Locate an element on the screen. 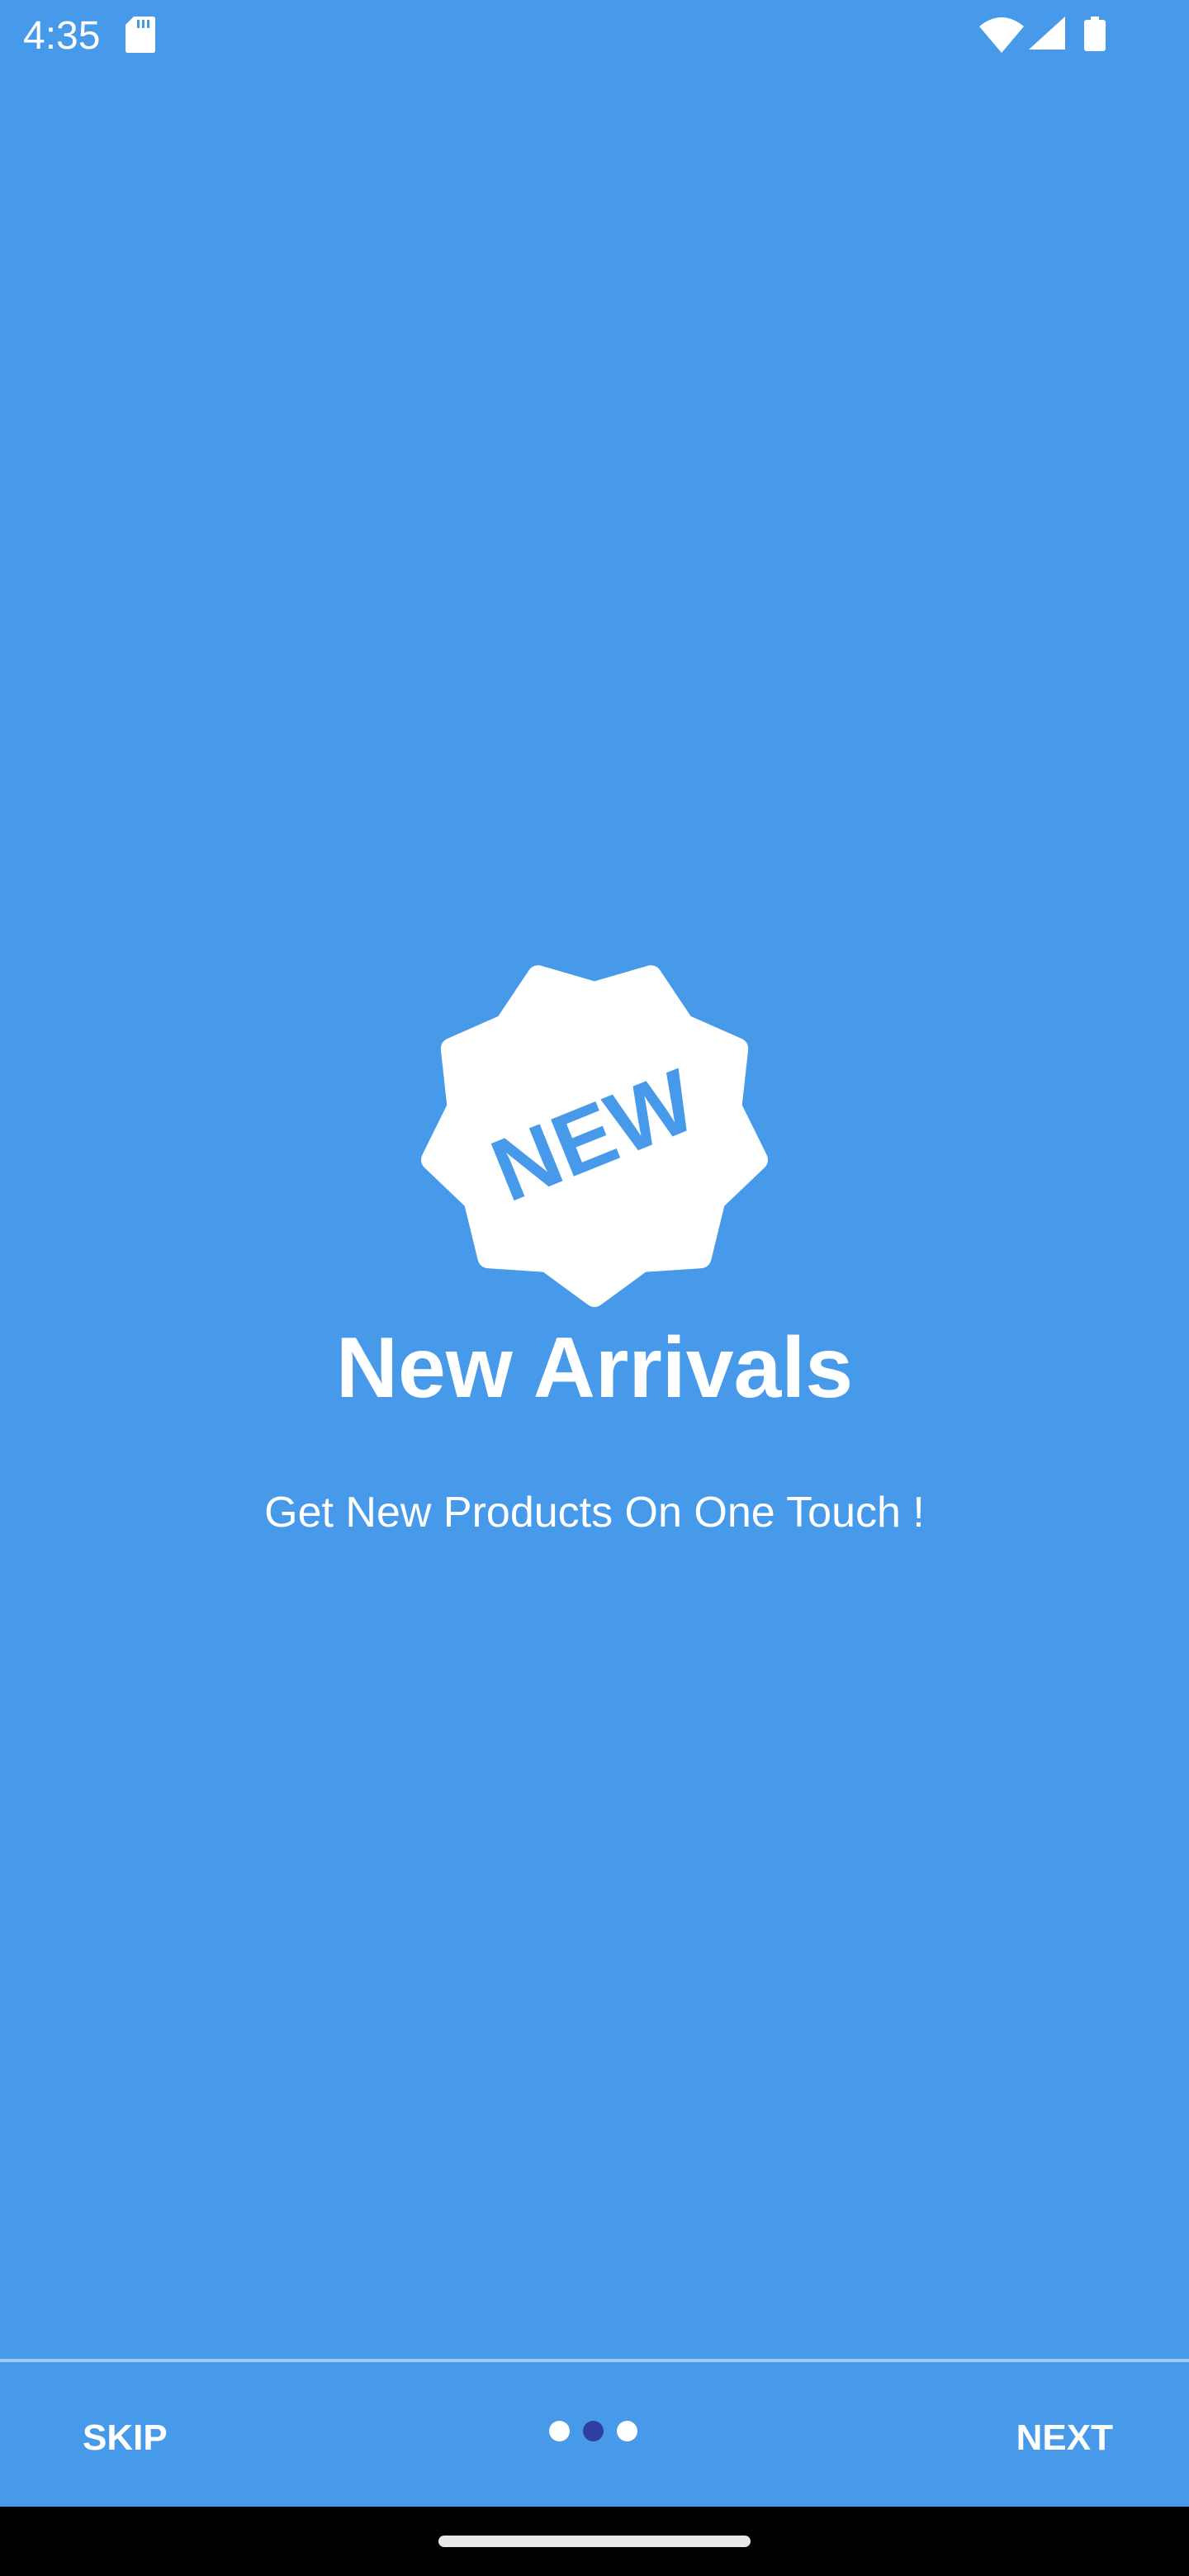  signal-icon is located at coordinates (1047, 33).